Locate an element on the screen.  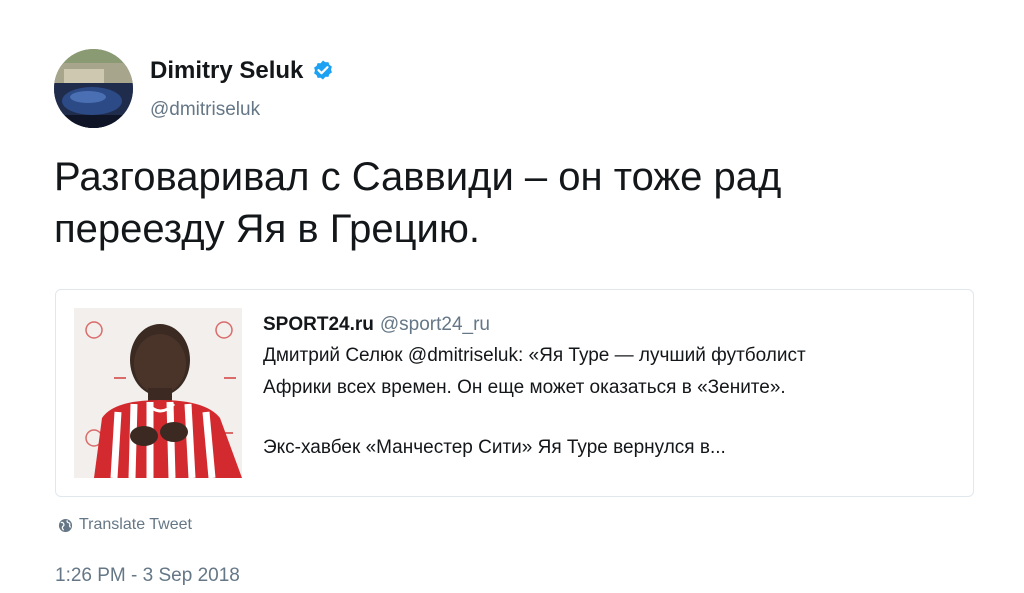
globe-icon is located at coordinates (65, 525).